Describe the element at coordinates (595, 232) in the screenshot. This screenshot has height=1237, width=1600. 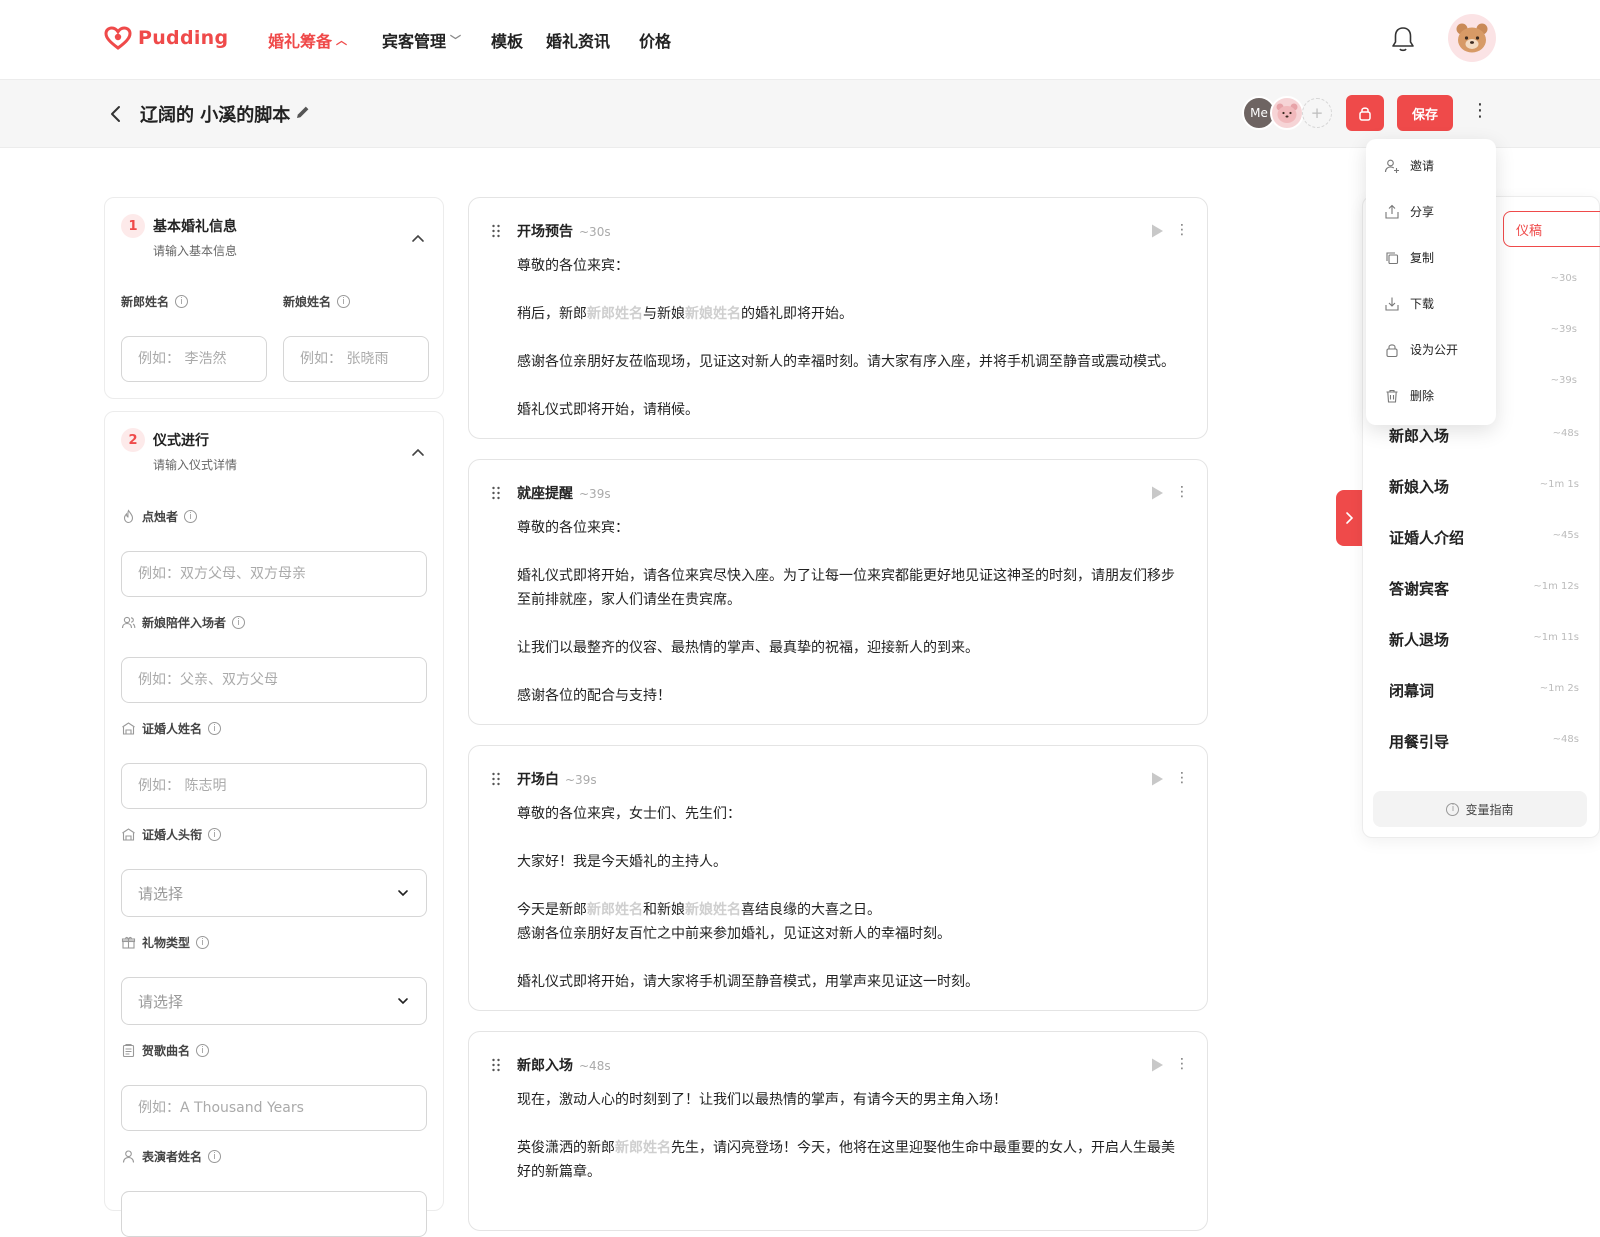
I see `block-duration: ~30s` at that location.